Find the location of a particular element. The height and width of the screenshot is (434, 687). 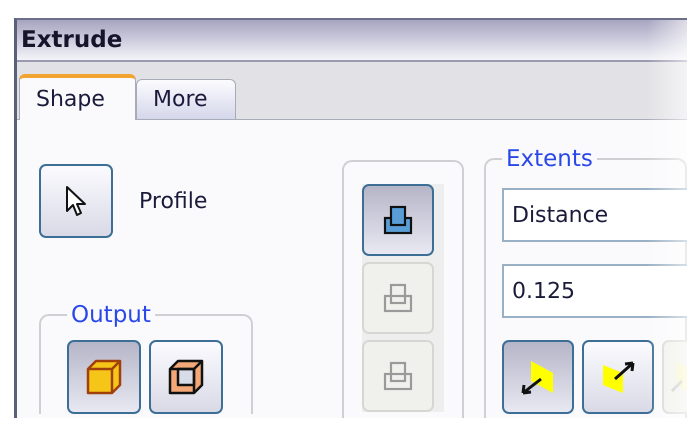

tab: More is located at coordinates (186, 99).